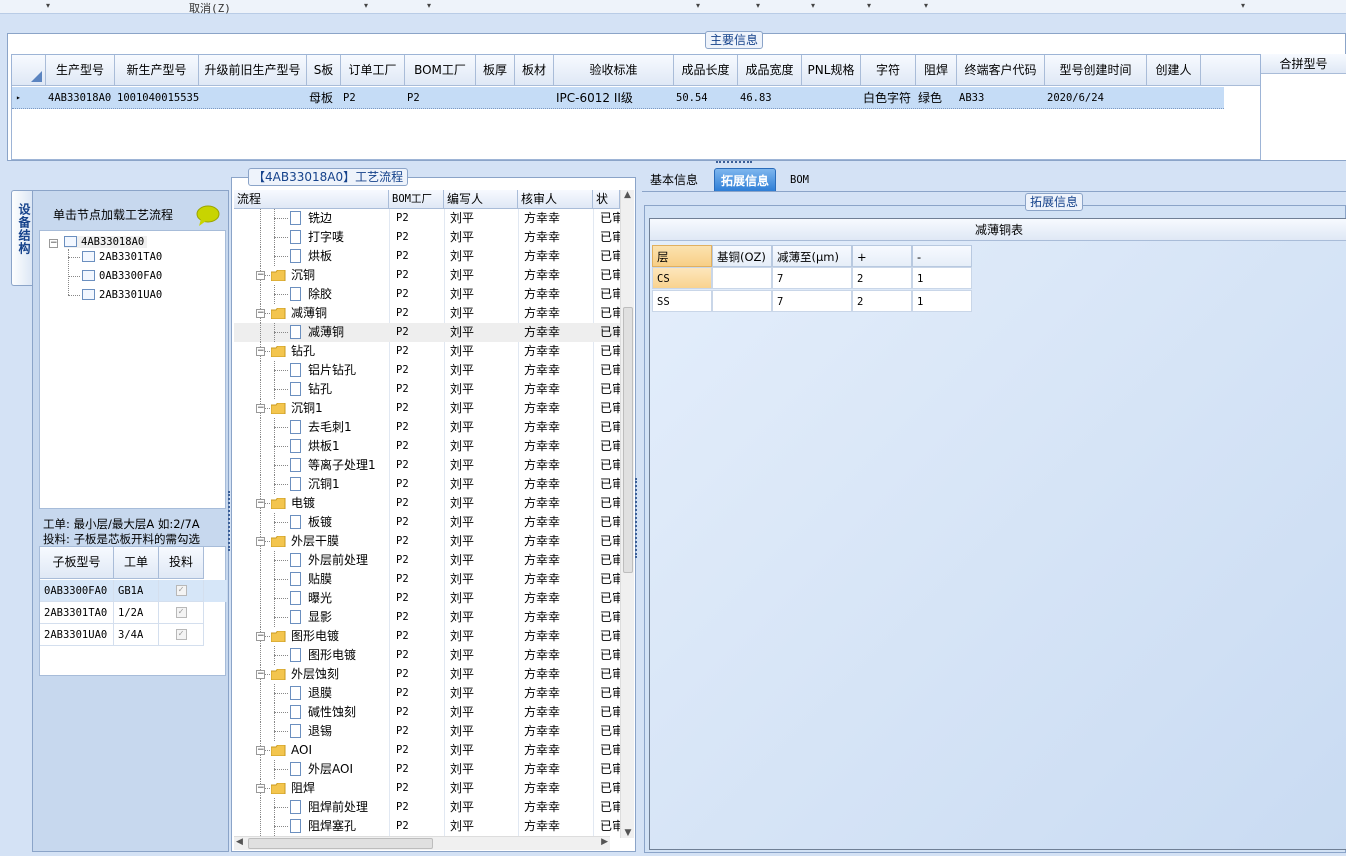 This screenshot has width=1346, height=856. I want to click on flow-row: 外层前处理 P2 刘平 方幸幸 已审, so click(427, 560).